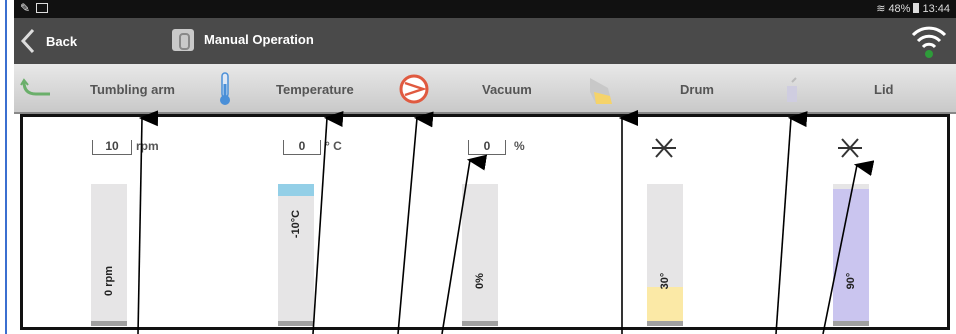 This screenshot has height=334, width=956. I want to click on wrench-icon: ✎, so click(25, 8).